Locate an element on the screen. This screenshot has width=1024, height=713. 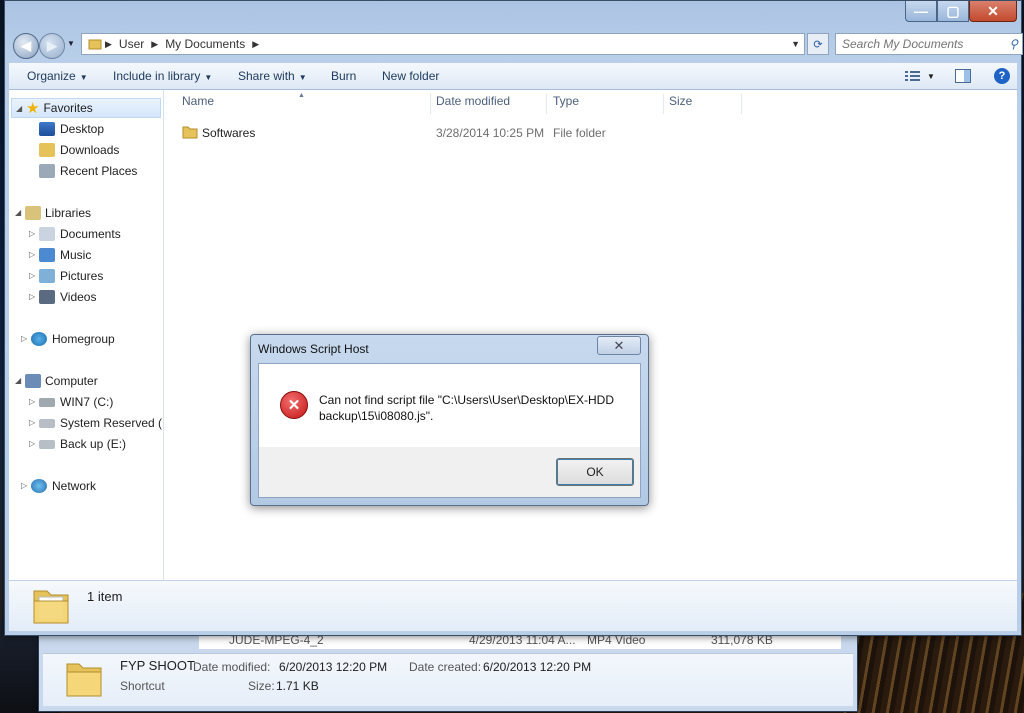
search-icon: ⚲ is located at coordinates (1013, 44).